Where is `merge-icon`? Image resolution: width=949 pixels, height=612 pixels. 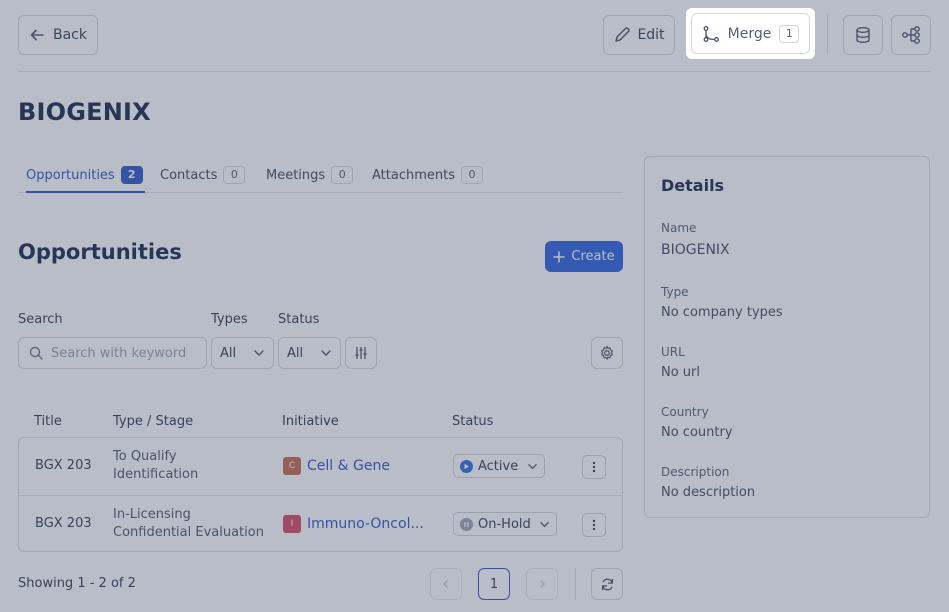
merge-icon is located at coordinates (711, 34).